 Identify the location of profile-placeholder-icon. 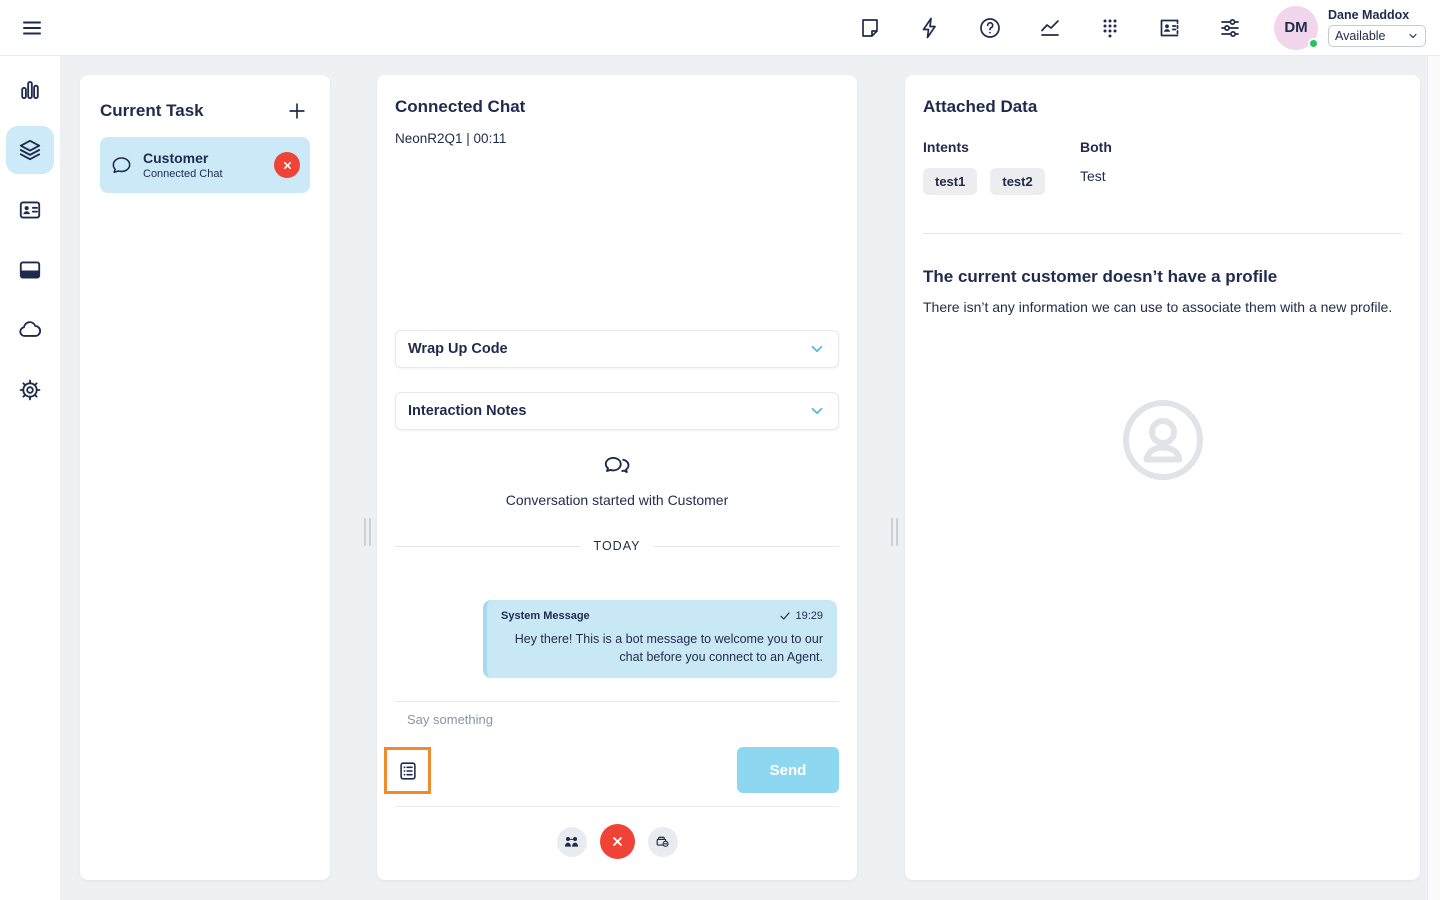
(1162, 440).